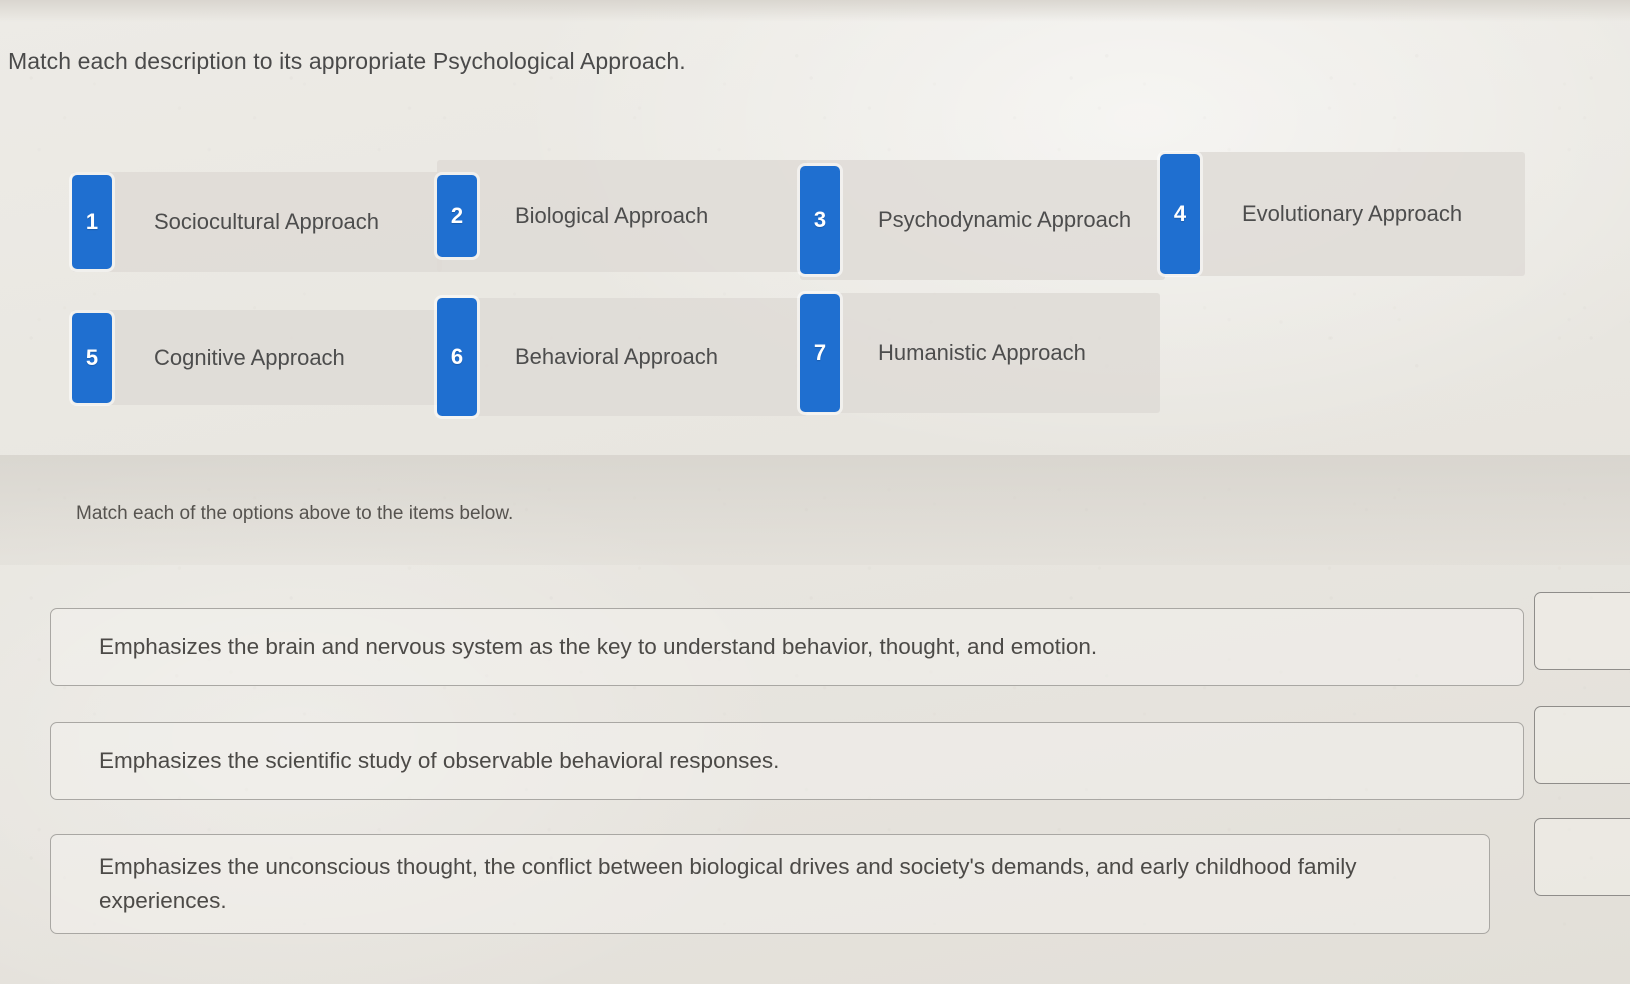 The height and width of the screenshot is (984, 1630). I want to click on option-label: Behavioral Approach, so click(617, 356).